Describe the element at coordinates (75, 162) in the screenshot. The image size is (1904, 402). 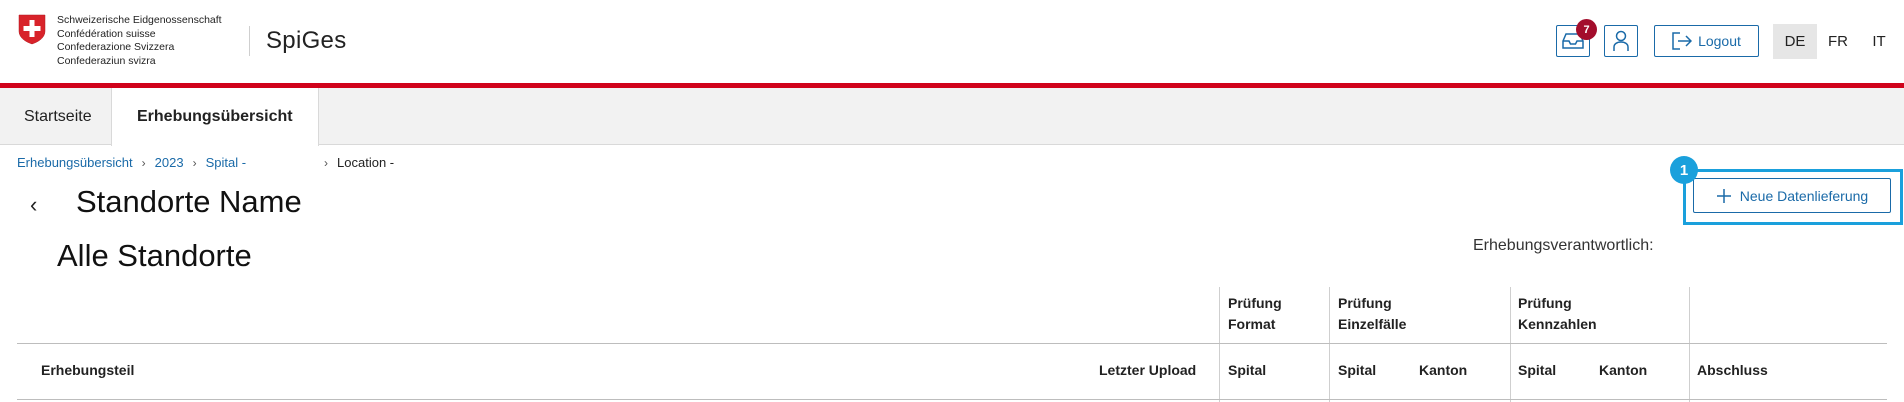
I see `breadcrumb-erhebungsuebersicht: Erhebungsübersicht` at that location.